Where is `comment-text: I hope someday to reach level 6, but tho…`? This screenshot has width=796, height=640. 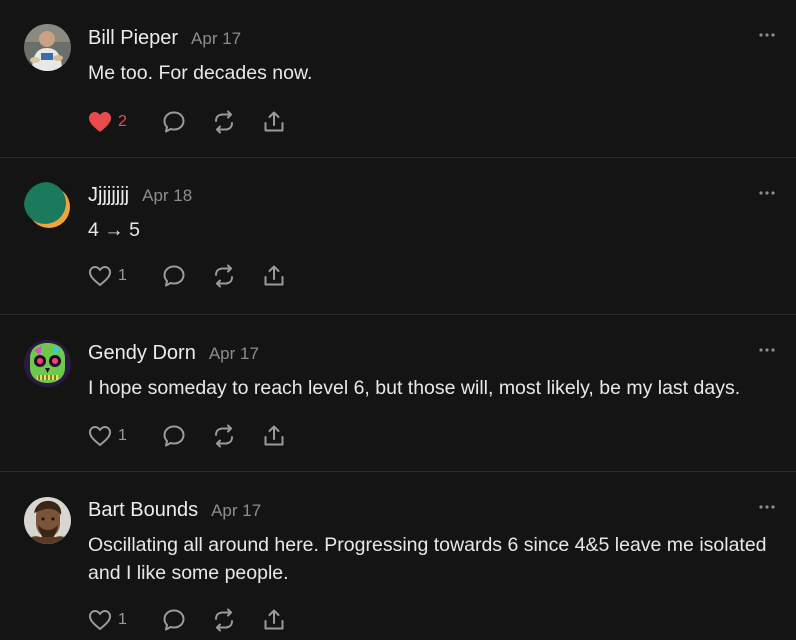
comment-text: I hope someday to reach level 6, but tho… is located at coordinates (414, 388).